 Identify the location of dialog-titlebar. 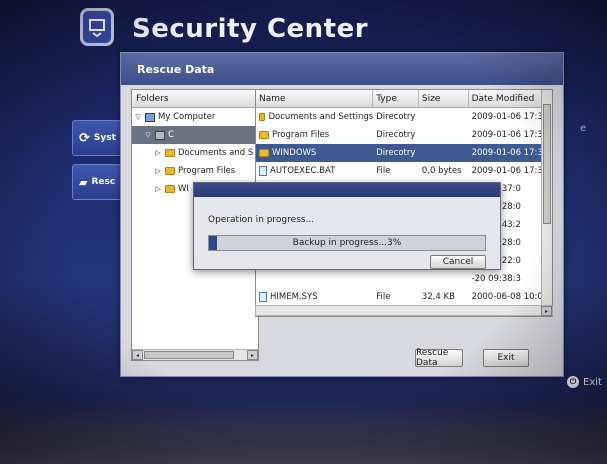
(347, 190).